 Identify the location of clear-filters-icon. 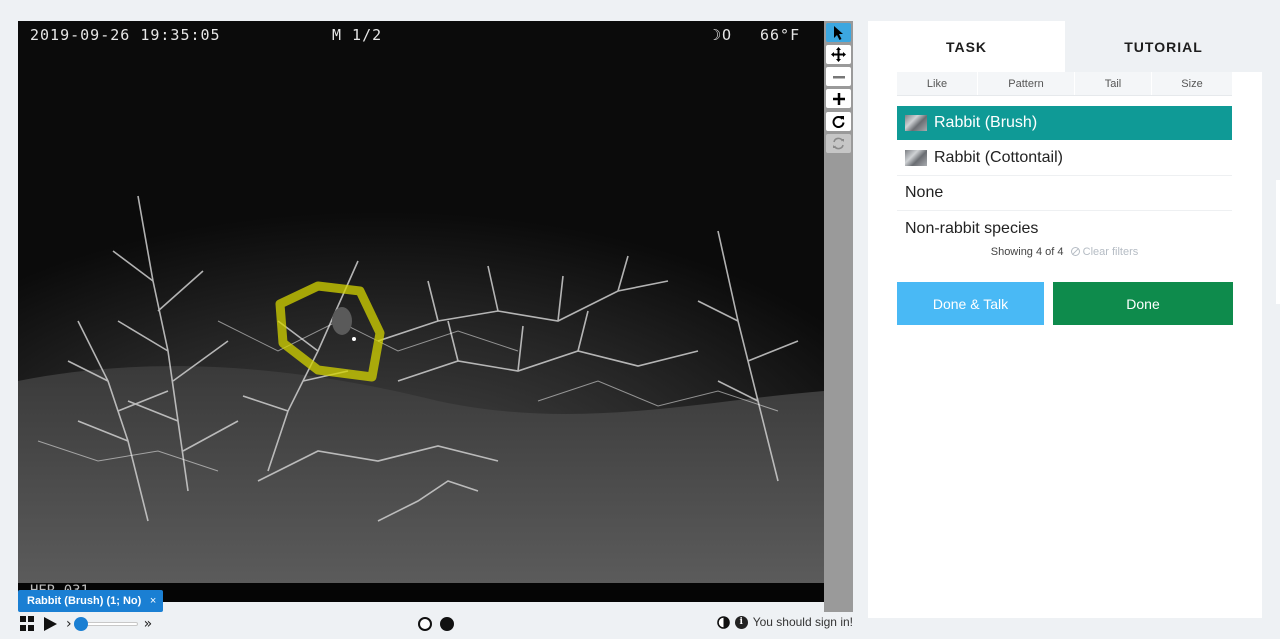
(1075, 251).